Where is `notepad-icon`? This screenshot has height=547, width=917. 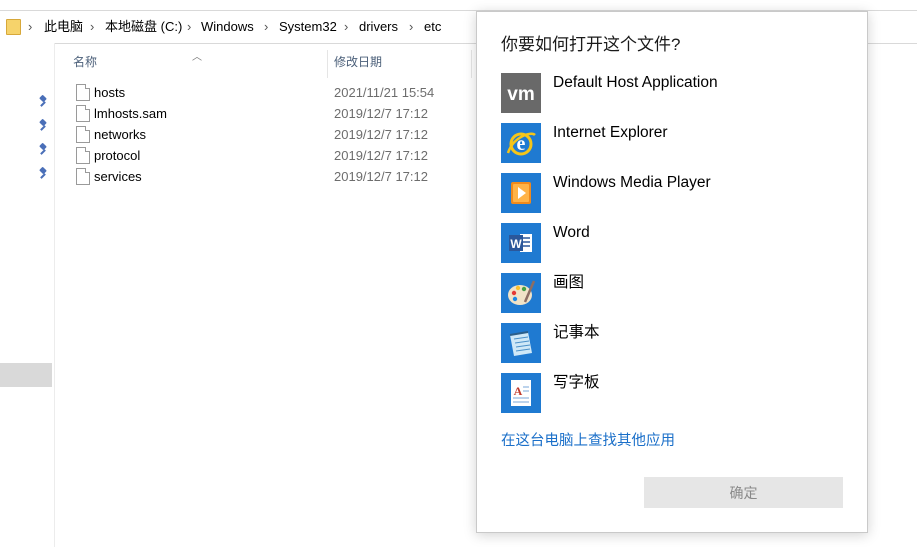
notepad-icon is located at coordinates (521, 343).